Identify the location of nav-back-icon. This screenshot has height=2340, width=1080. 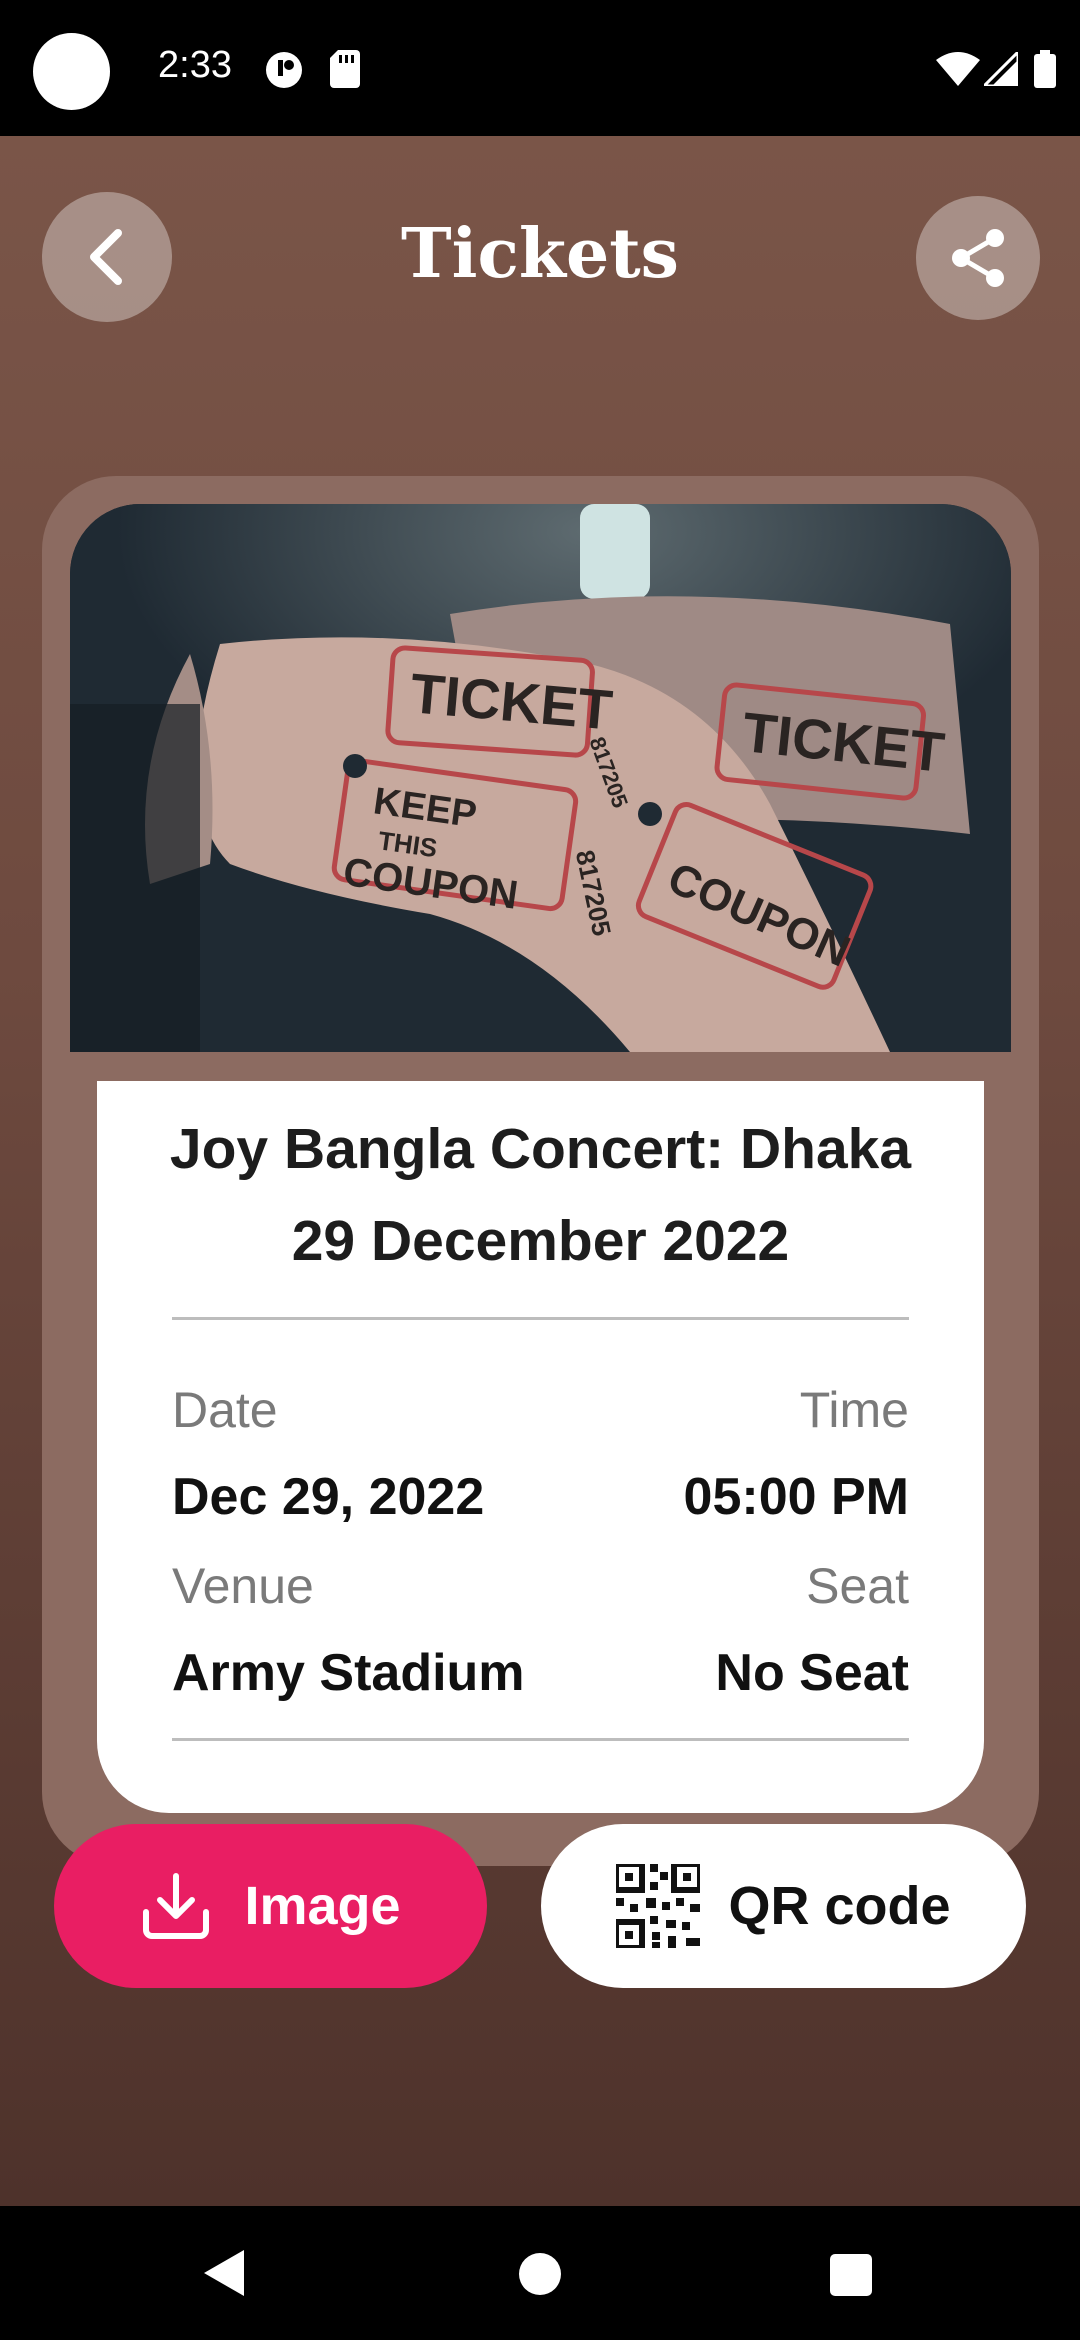
(225, 2273).